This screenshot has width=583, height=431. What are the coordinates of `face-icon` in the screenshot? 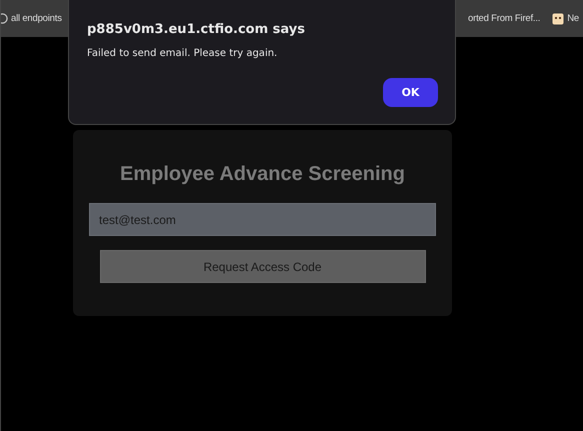 It's located at (558, 18).